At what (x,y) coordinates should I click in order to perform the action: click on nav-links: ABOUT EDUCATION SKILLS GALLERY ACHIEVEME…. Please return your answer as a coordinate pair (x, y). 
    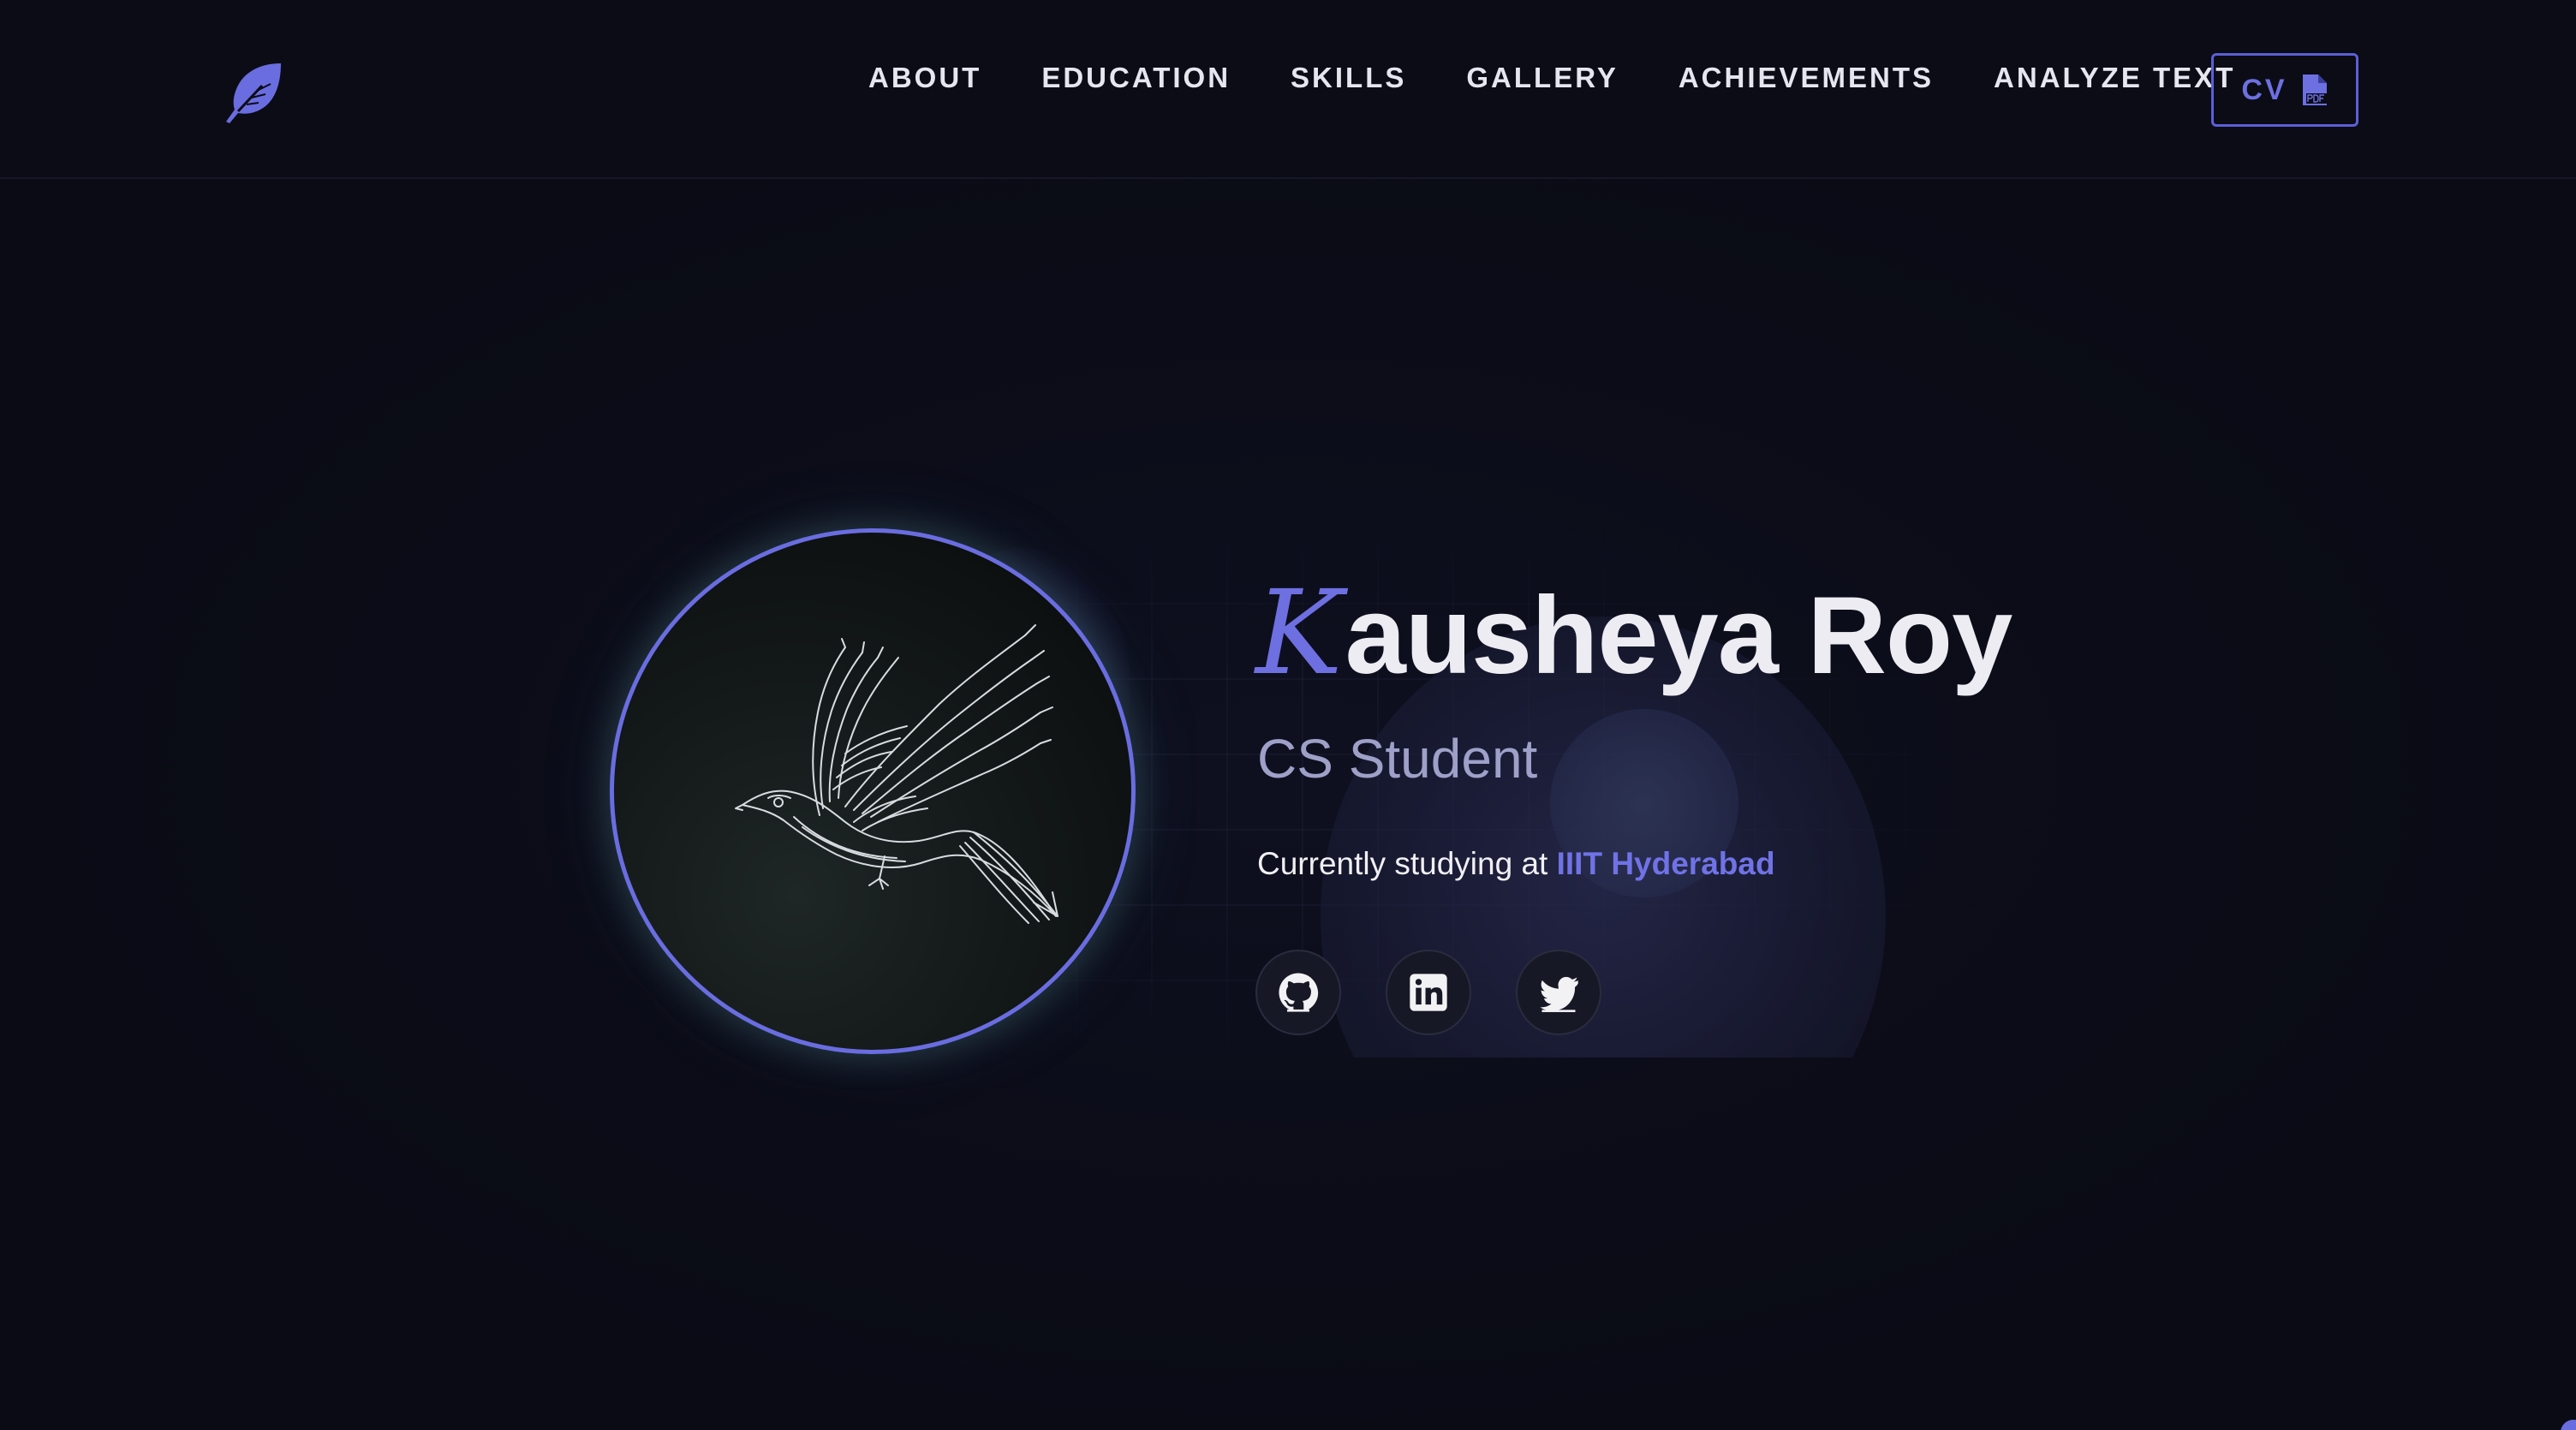
    Looking at the image, I should click on (1551, 78).